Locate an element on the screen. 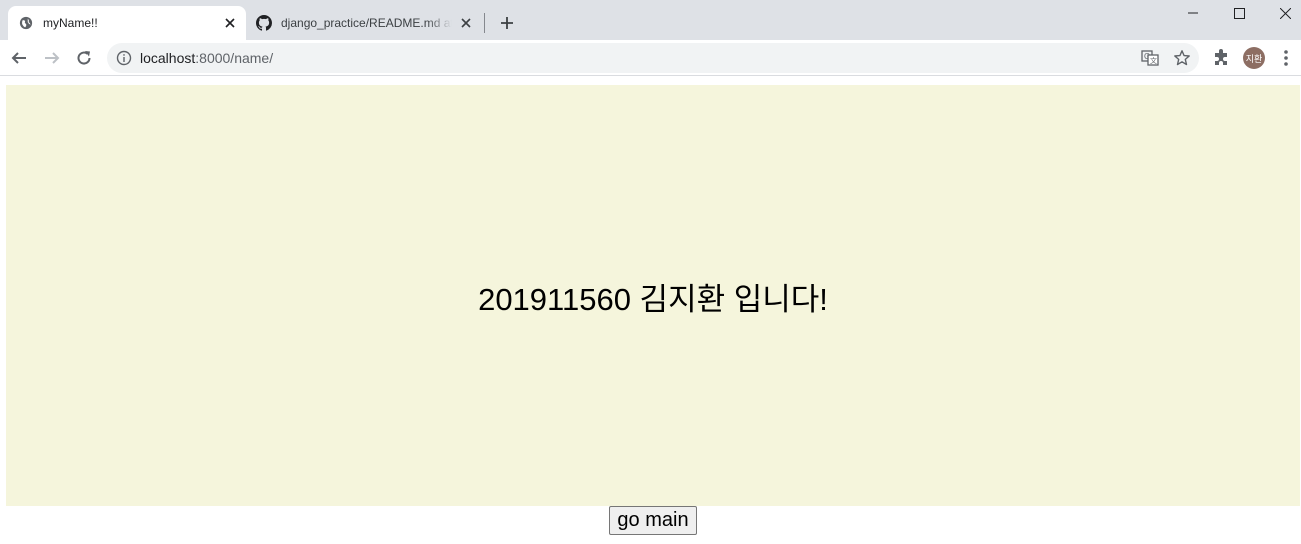 This screenshot has width=1301, height=544. reload-button is located at coordinates (84, 58).